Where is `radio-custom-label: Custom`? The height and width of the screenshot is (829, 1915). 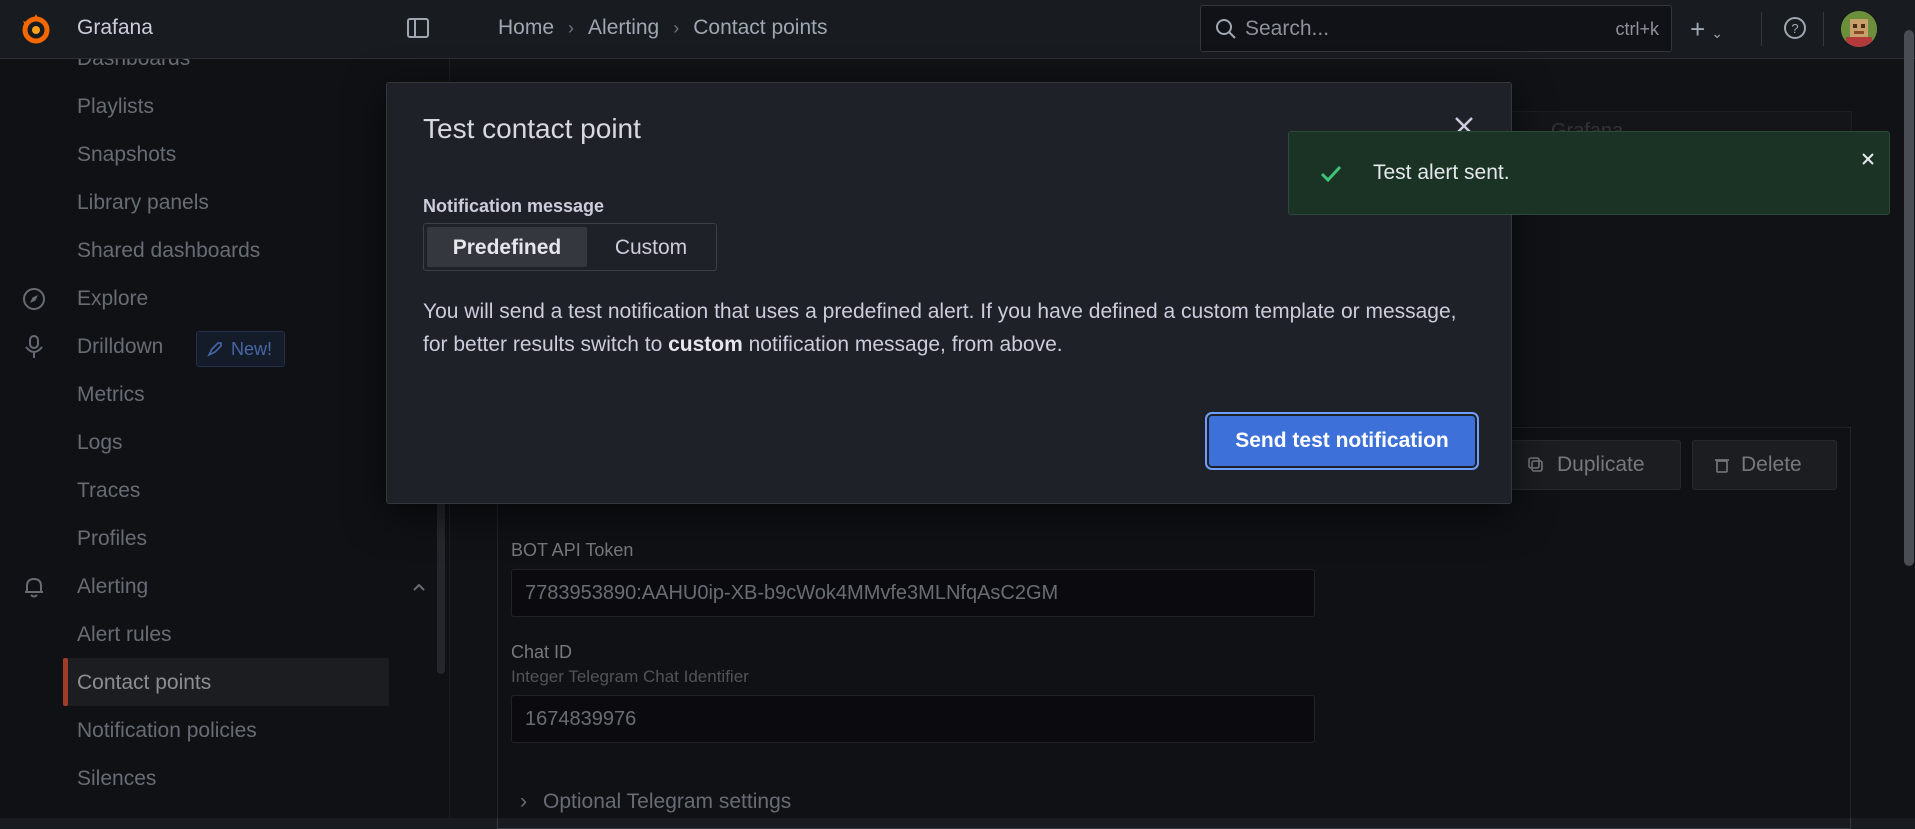 radio-custom-label: Custom is located at coordinates (651, 247).